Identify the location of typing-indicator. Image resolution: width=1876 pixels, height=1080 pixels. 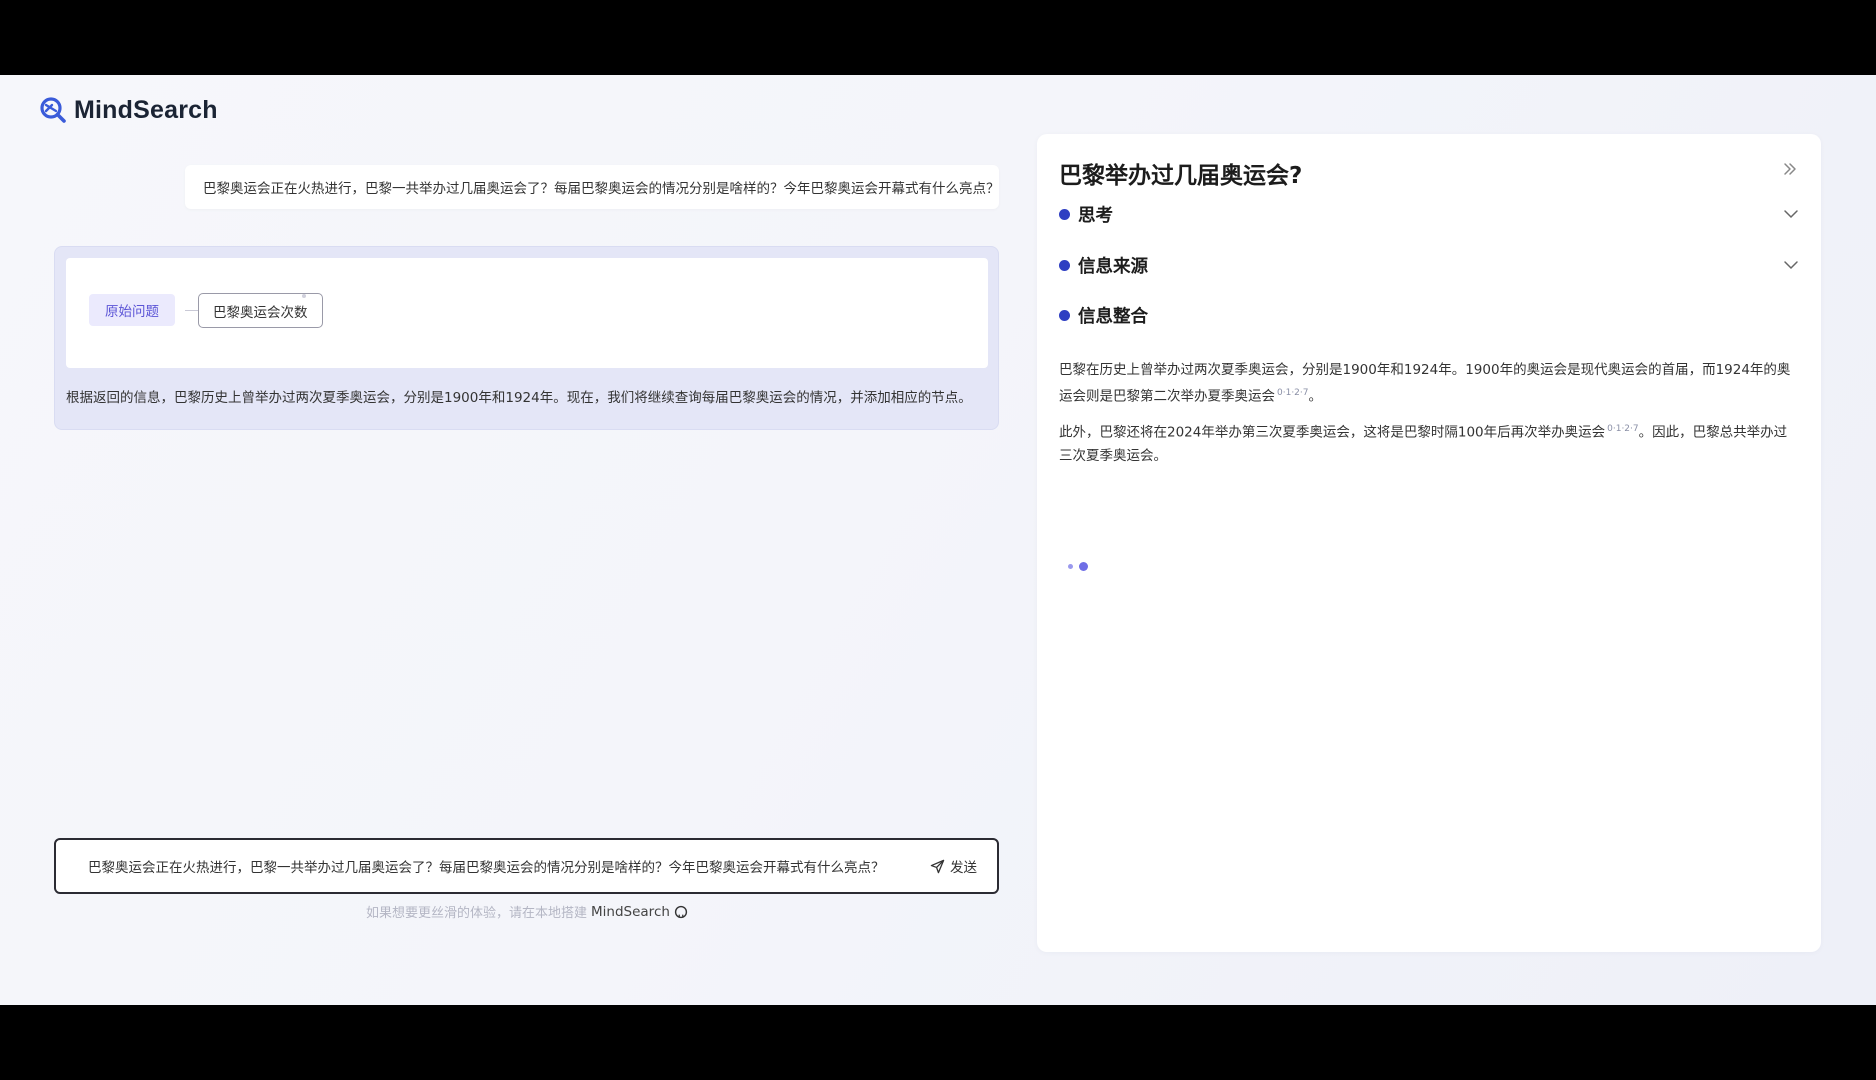
(1078, 566).